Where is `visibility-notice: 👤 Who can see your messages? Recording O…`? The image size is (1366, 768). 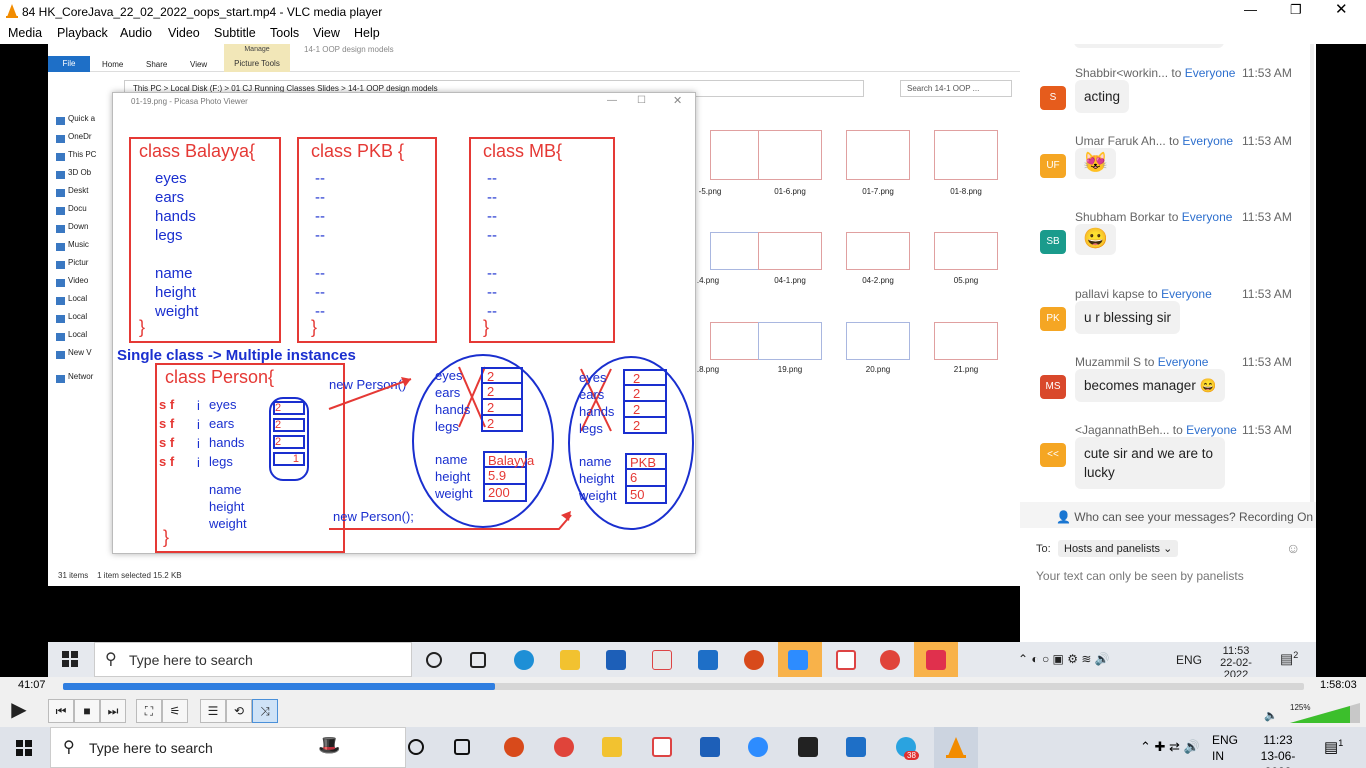 visibility-notice: 👤 Who can see your messages? Recording O… is located at coordinates (1184, 517).